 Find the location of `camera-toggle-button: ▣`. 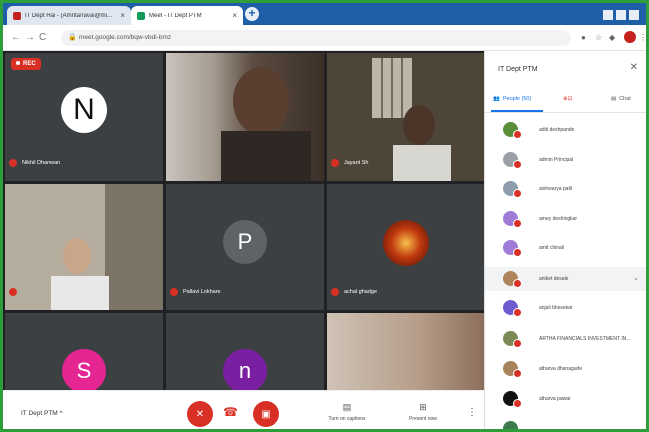

camera-toggle-button: ▣ is located at coordinates (266, 414).